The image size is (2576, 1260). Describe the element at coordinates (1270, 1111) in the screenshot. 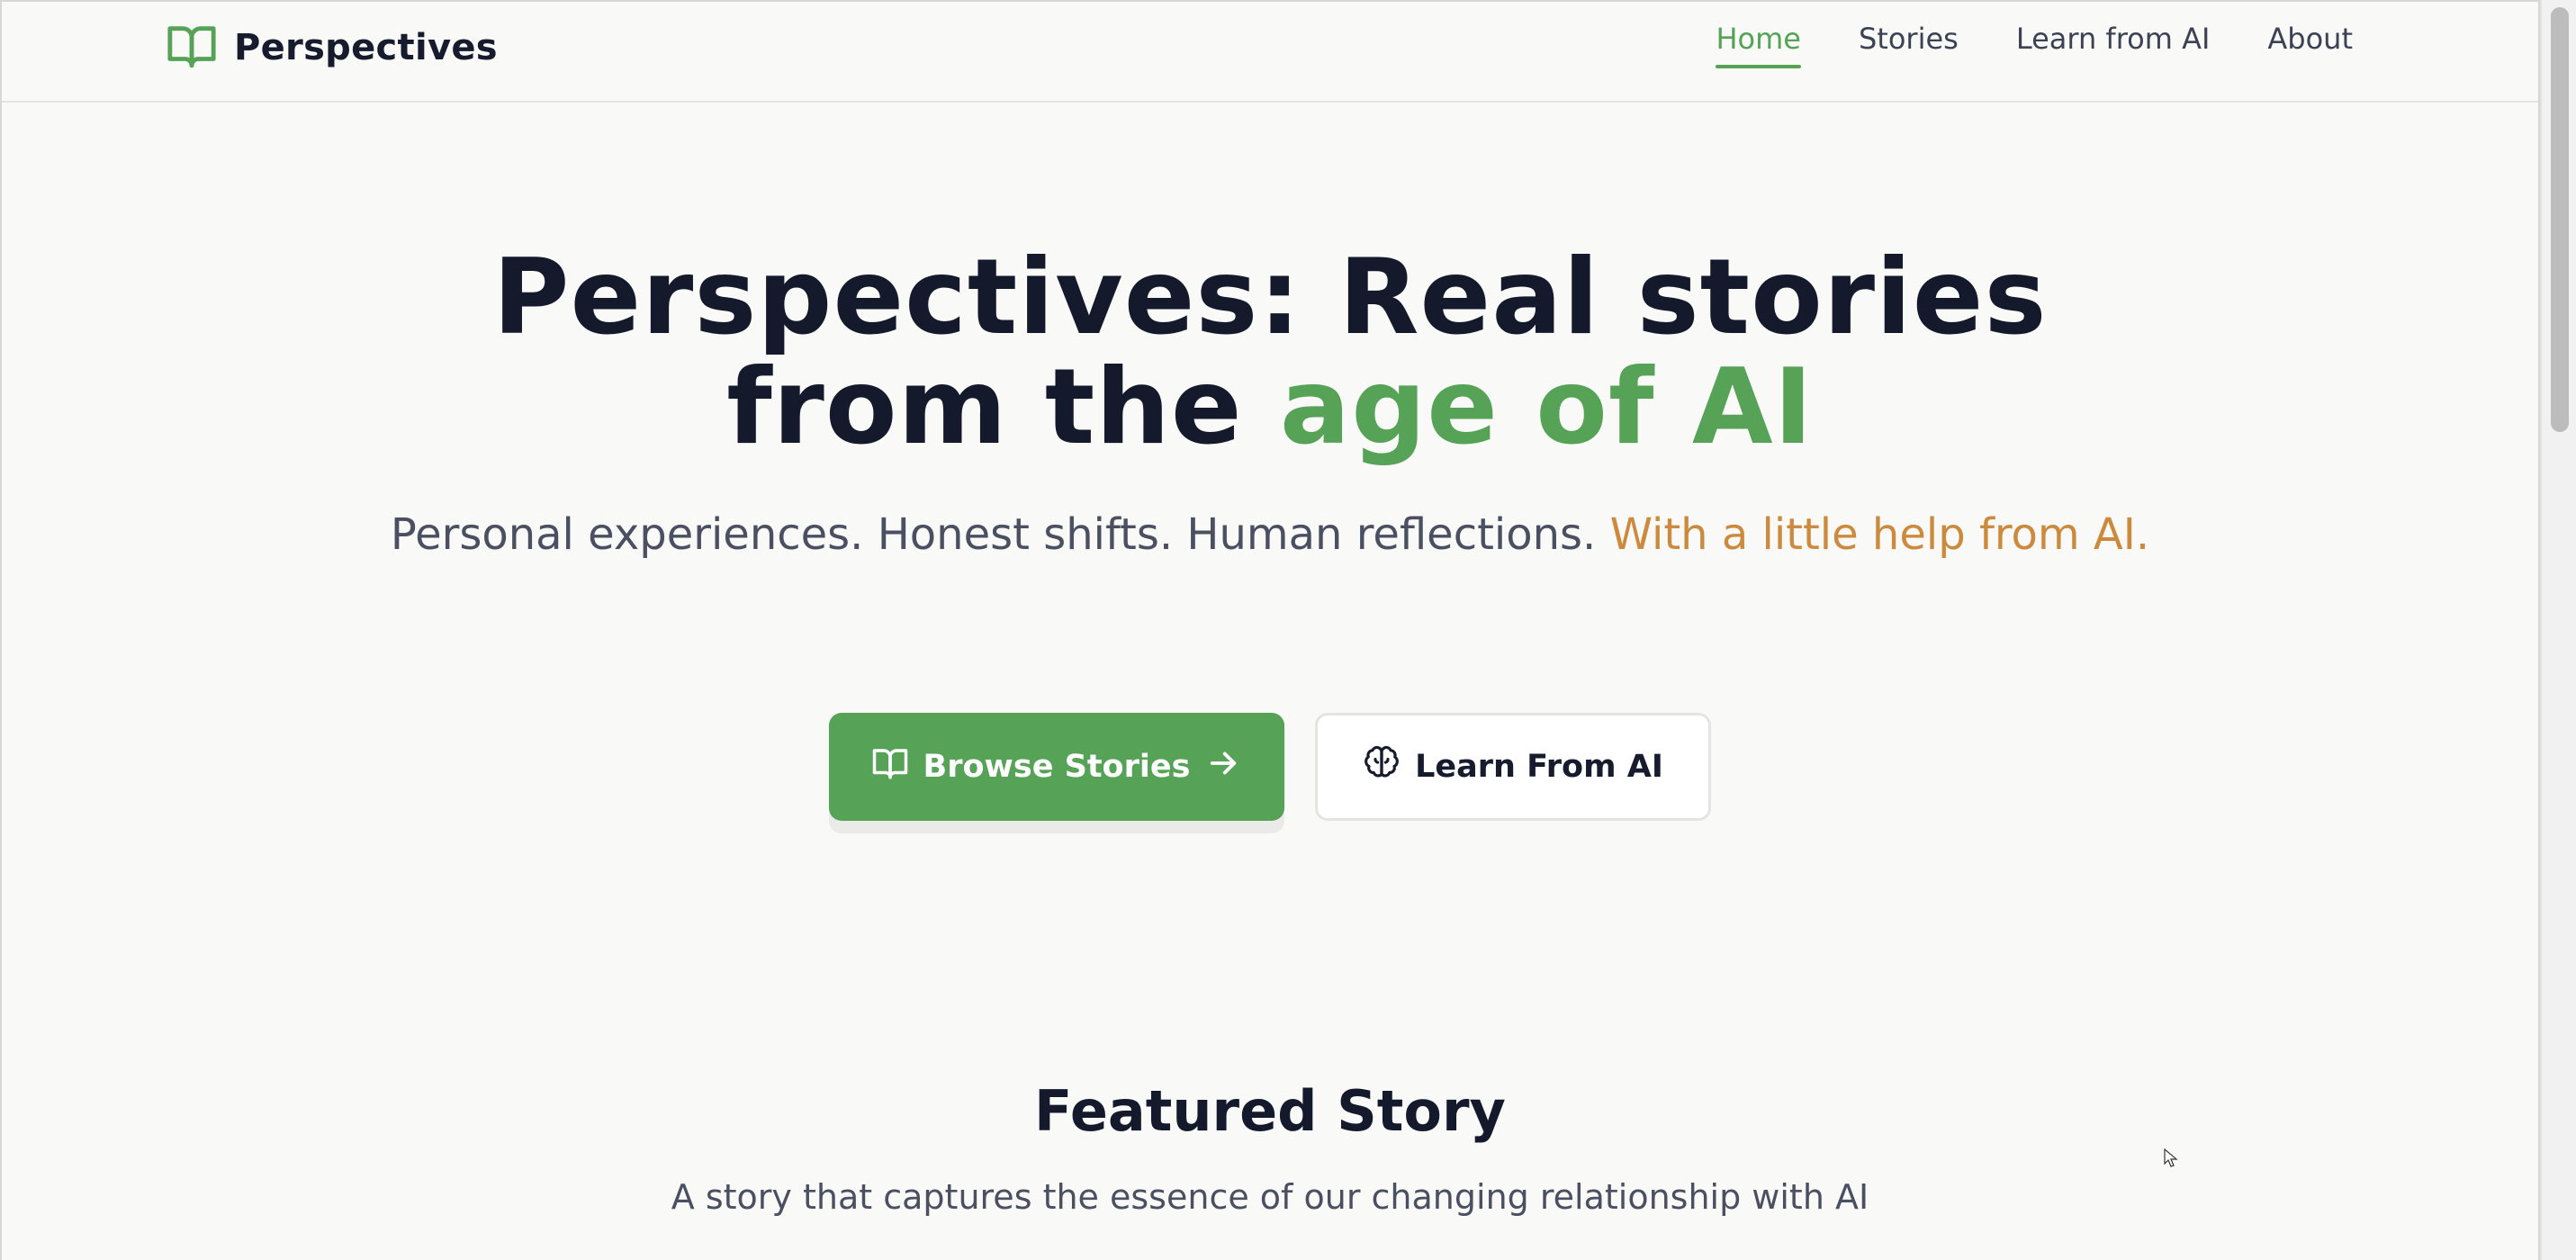

I see `featured-story-title: Featured Story` at that location.